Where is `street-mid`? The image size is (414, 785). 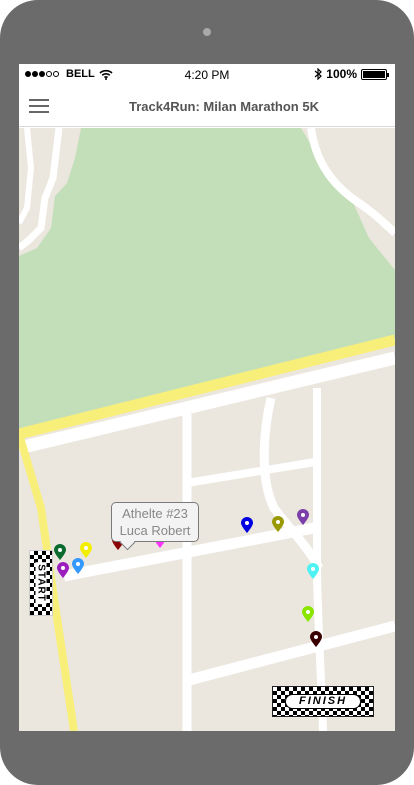 street-mid is located at coordinates (251, 472).